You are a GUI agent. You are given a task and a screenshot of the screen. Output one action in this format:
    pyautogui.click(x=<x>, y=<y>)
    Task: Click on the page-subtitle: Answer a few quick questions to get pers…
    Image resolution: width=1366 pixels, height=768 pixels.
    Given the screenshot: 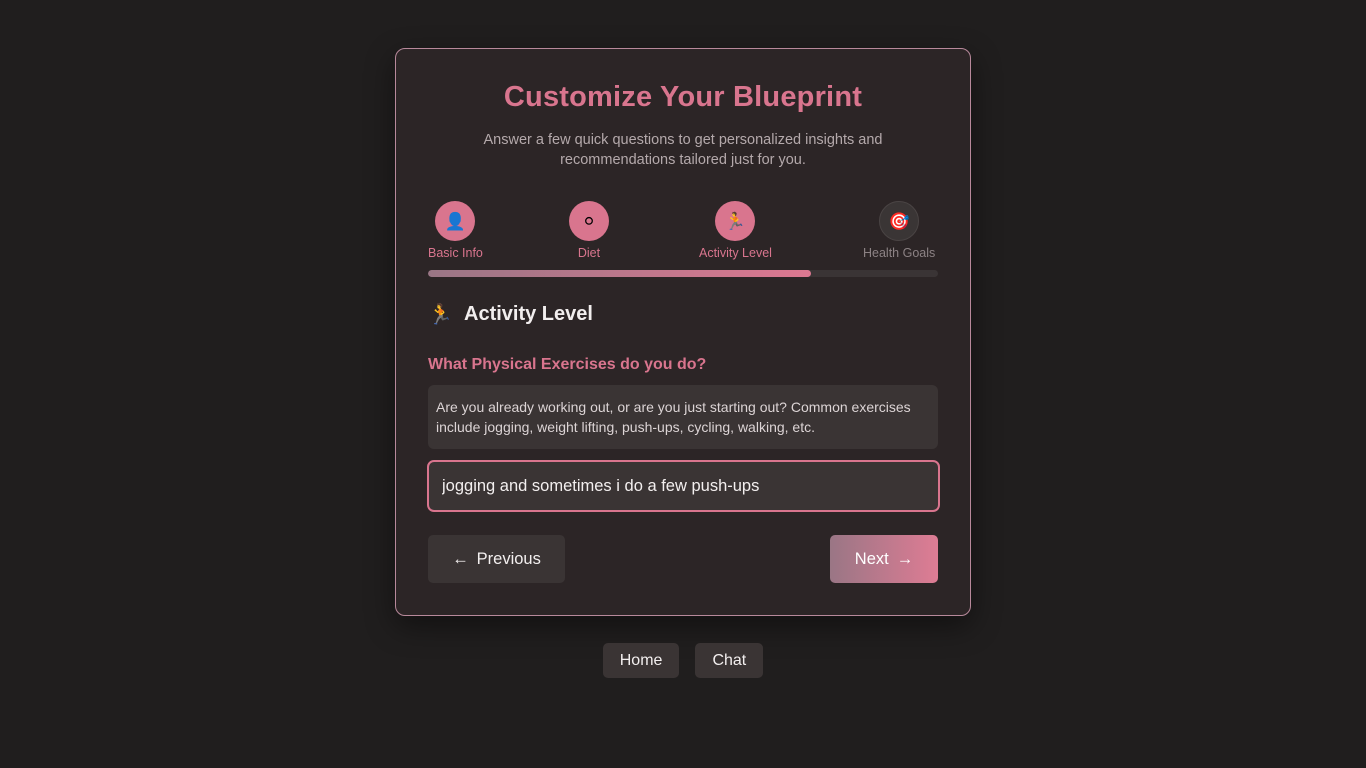 What is the action you would take?
    pyautogui.click(x=683, y=150)
    